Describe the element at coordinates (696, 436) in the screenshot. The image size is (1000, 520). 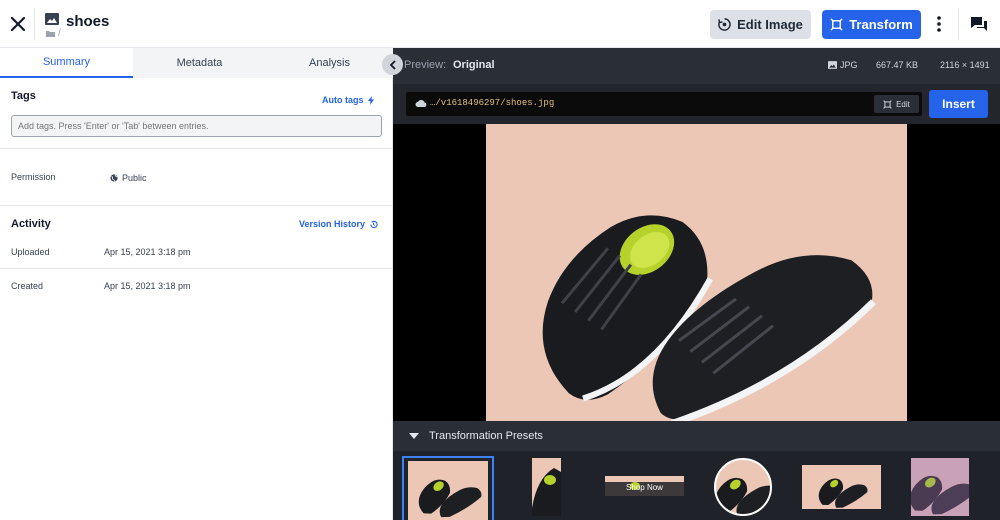
I see `presets-header: Transformation Presets` at that location.